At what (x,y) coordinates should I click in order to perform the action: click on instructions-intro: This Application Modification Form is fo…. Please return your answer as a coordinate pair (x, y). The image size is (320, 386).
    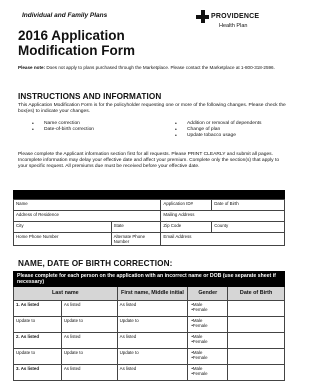
    Looking at the image, I should click on (152, 108).